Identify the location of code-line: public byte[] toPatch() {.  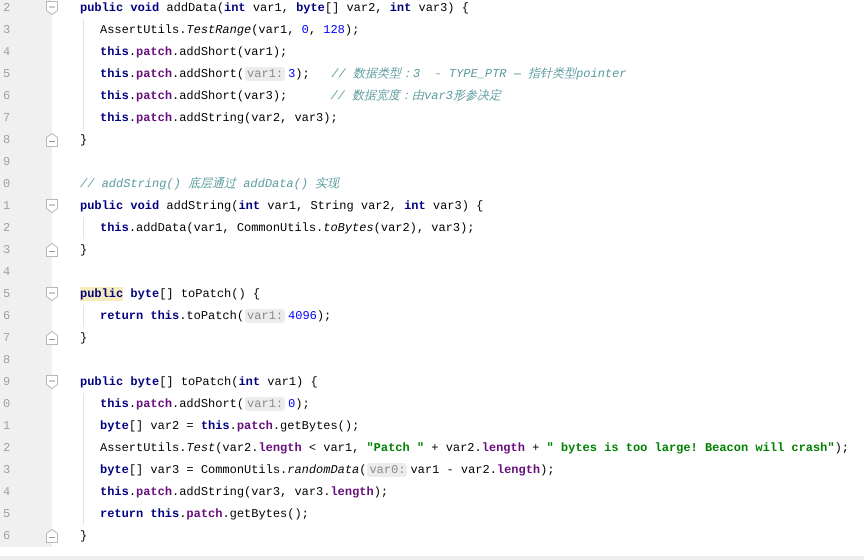
(170, 294).